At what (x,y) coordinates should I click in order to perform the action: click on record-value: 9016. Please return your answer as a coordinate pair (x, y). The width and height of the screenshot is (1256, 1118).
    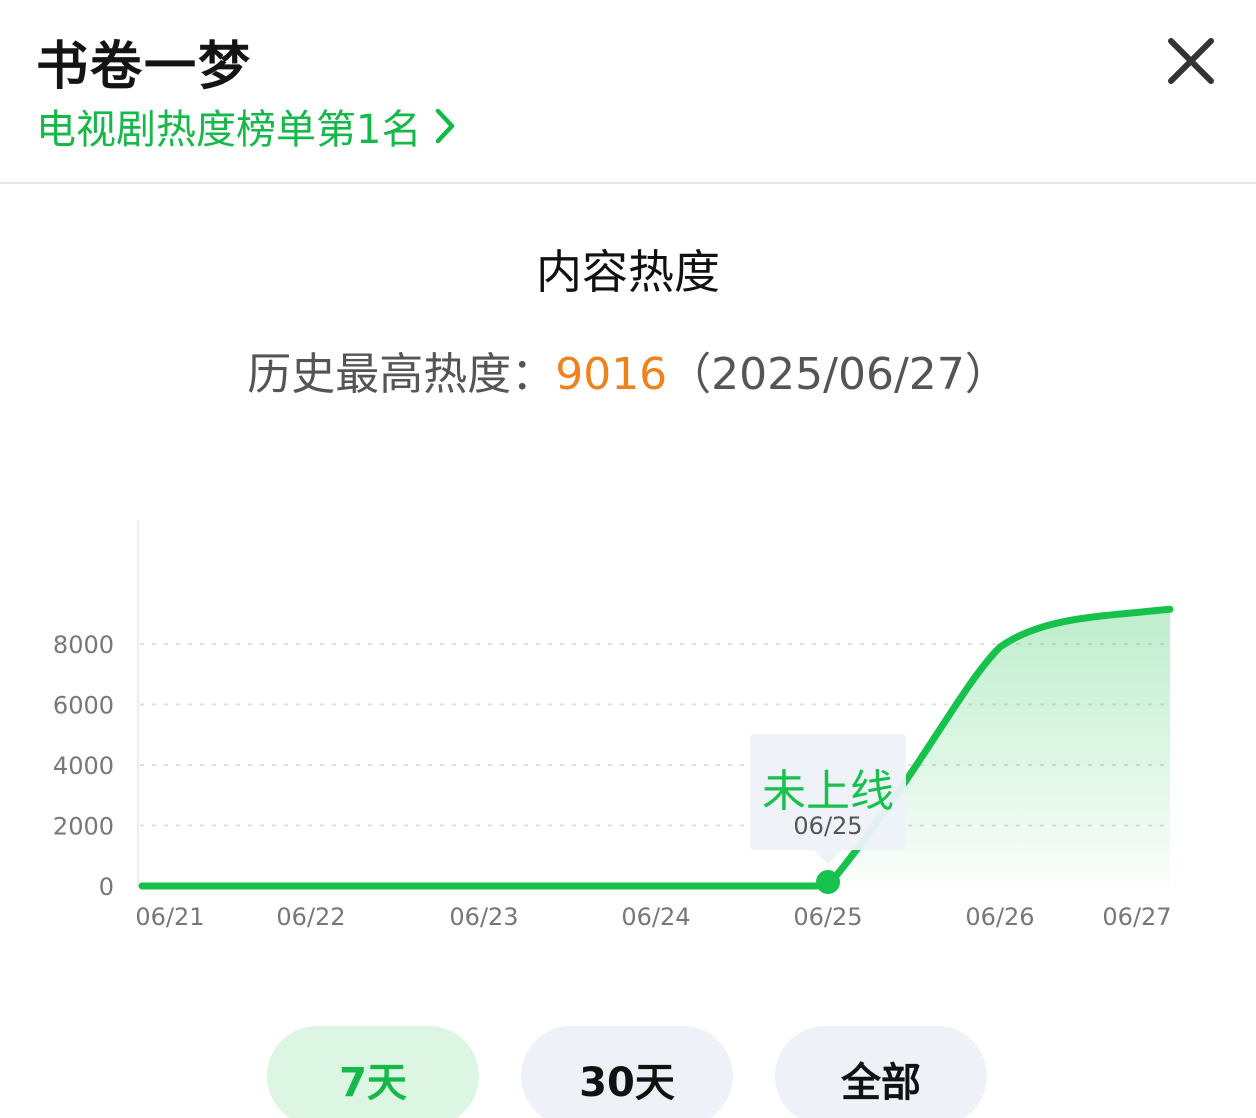
    Looking at the image, I should click on (611, 374).